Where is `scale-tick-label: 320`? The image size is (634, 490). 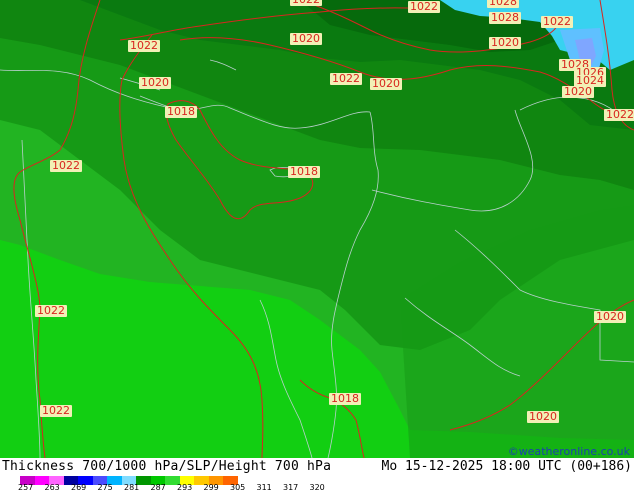
scale-tick-label: 320 is located at coordinates (317, 486).